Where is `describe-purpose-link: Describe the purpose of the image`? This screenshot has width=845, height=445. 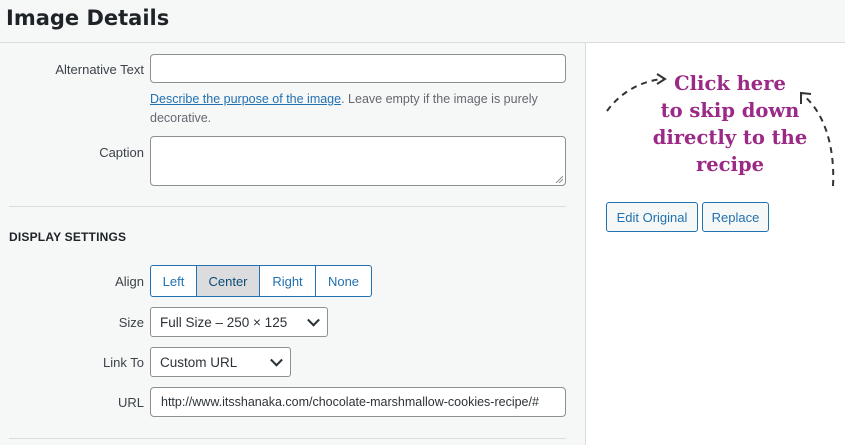 describe-purpose-link: Describe the purpose of the image is located at coordinates (245, 99).